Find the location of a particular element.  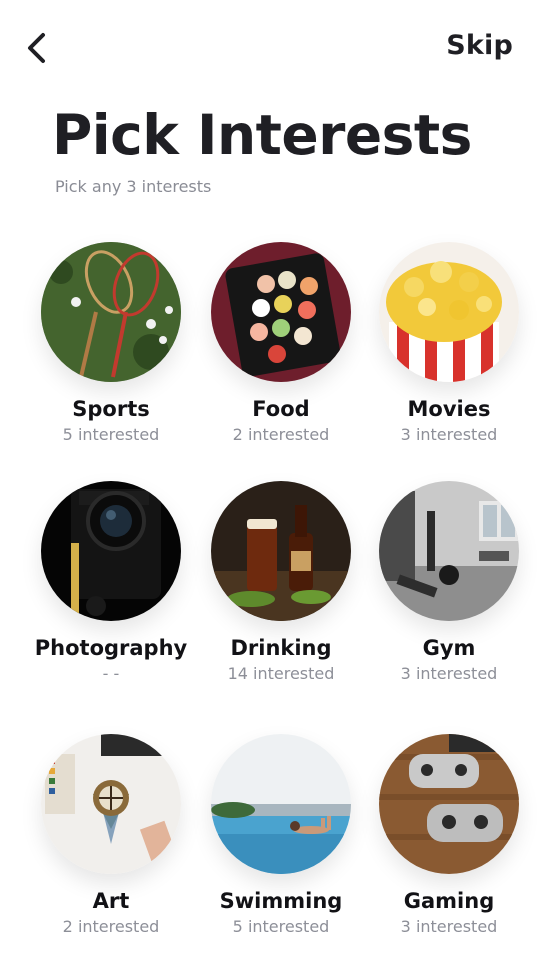

interest-label: Drinking is located at coordinates (281, 648).